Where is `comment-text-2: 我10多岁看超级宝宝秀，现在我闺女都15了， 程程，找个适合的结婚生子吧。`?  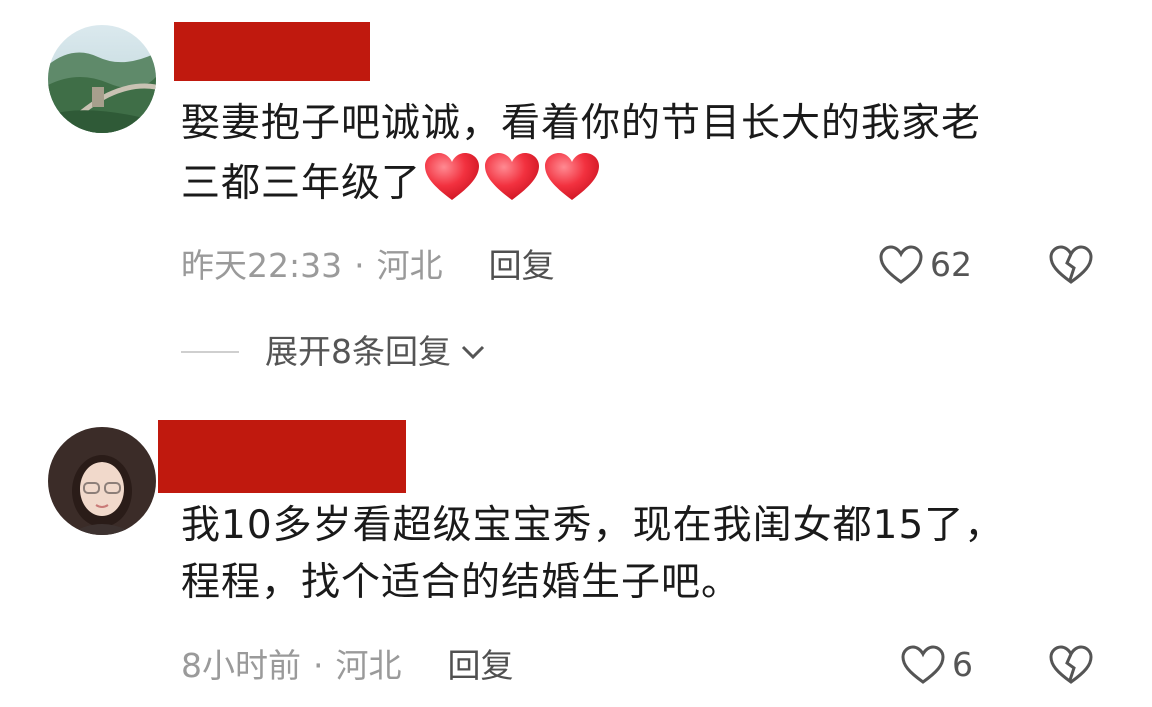
comment-text-2: 我10多岁看超级宝宝秀，现在我闺女都15了， 程程，找个适合的结婚生子吧。 is located at coordinates (641, 554).